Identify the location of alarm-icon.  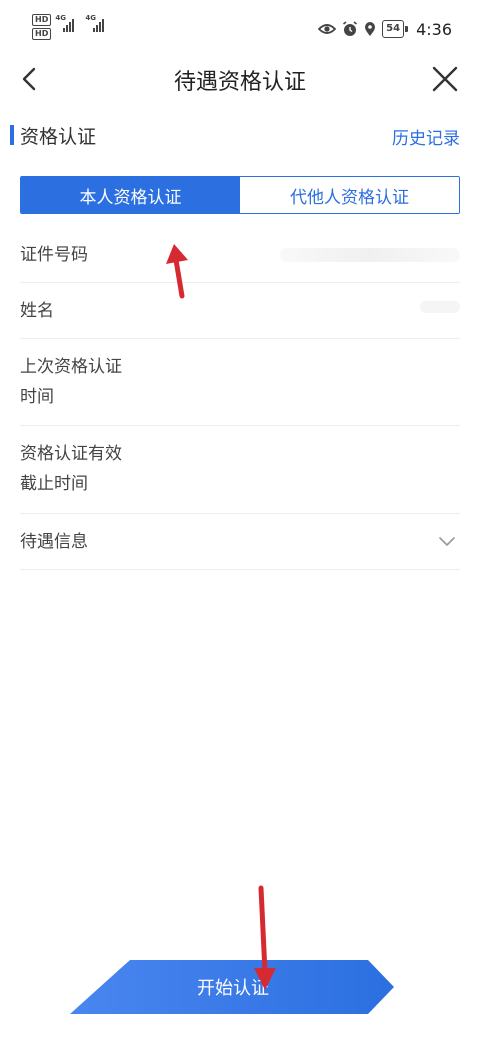
(350, 28).